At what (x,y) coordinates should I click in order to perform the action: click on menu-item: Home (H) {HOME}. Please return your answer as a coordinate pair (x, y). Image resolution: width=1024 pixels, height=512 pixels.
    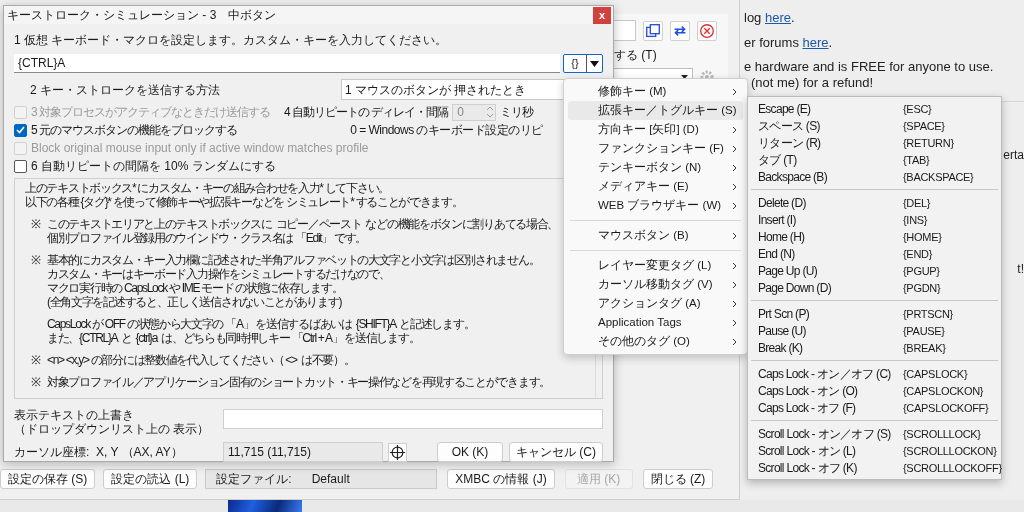
    Looking at the image, I should click on (874, 236).